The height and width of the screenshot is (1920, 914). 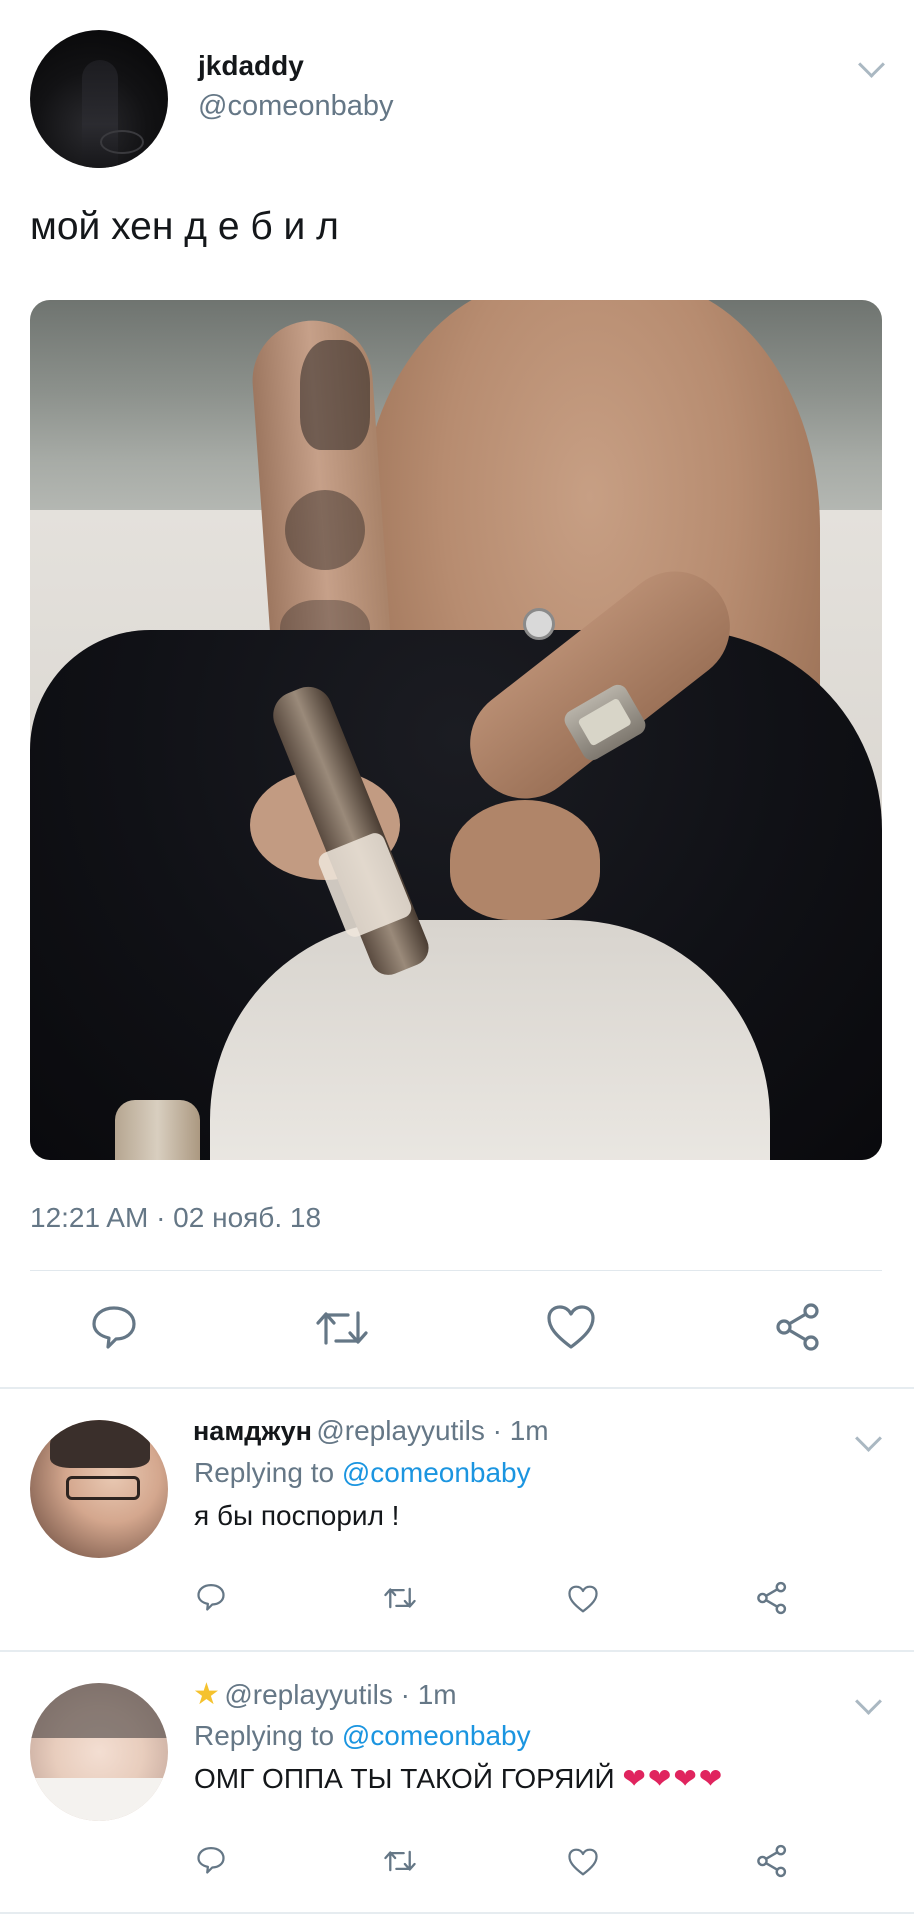 I want to click on reply-text: я бы поспорил !, so click(x=297, y=1515).